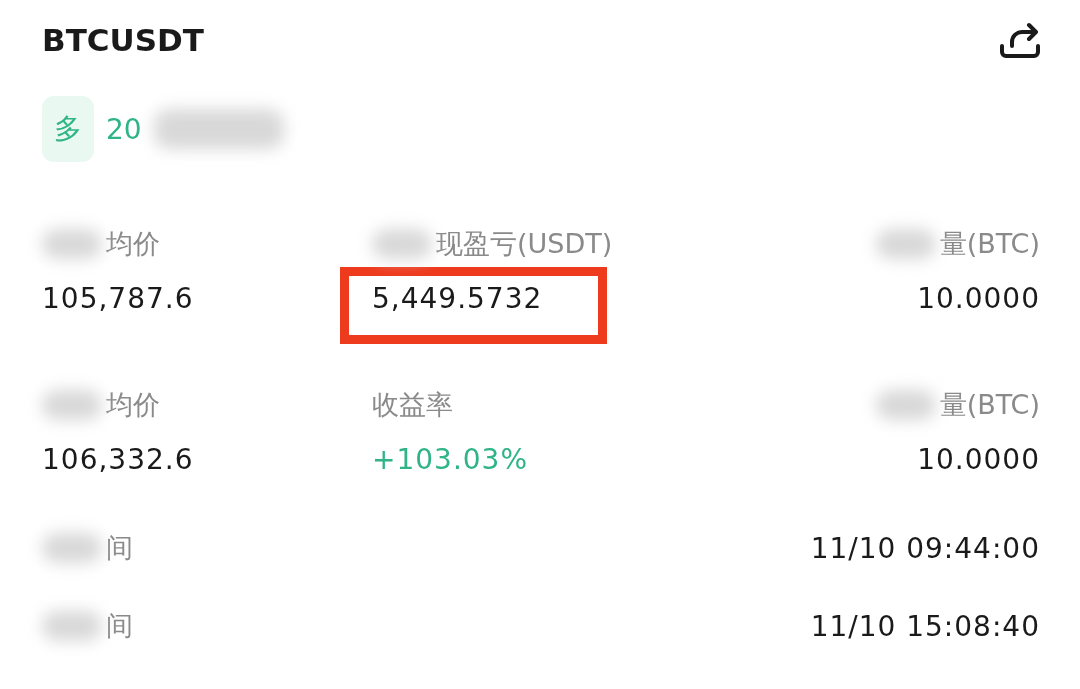 This screenshot has width=1080, height=689. What do you see at coordinates (457, 298) in the screenshot?
I see `stat-value: 5,449.5732` at bounding box center [457, 298].